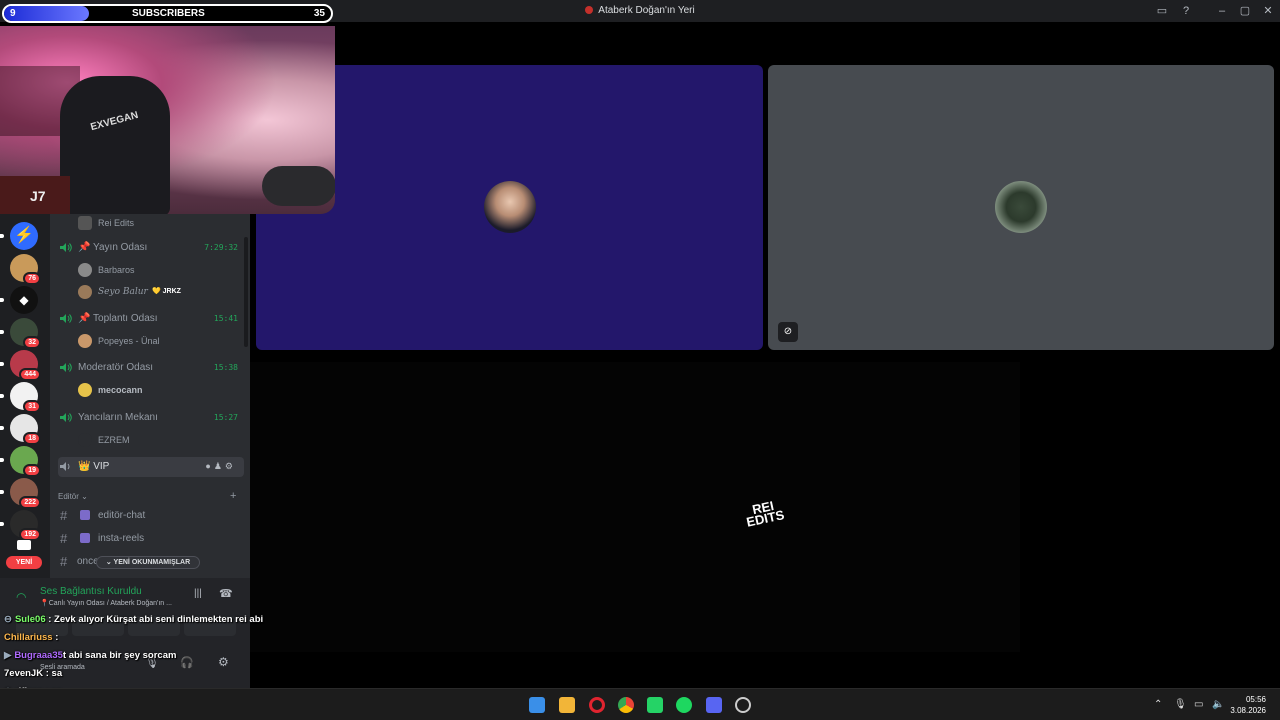 This screenshot has width=1280, height=720. What do you see at coordinates (85, 538) in the screenshot?
I see `channel-emoji-icon` at bounding box center [85, 538].